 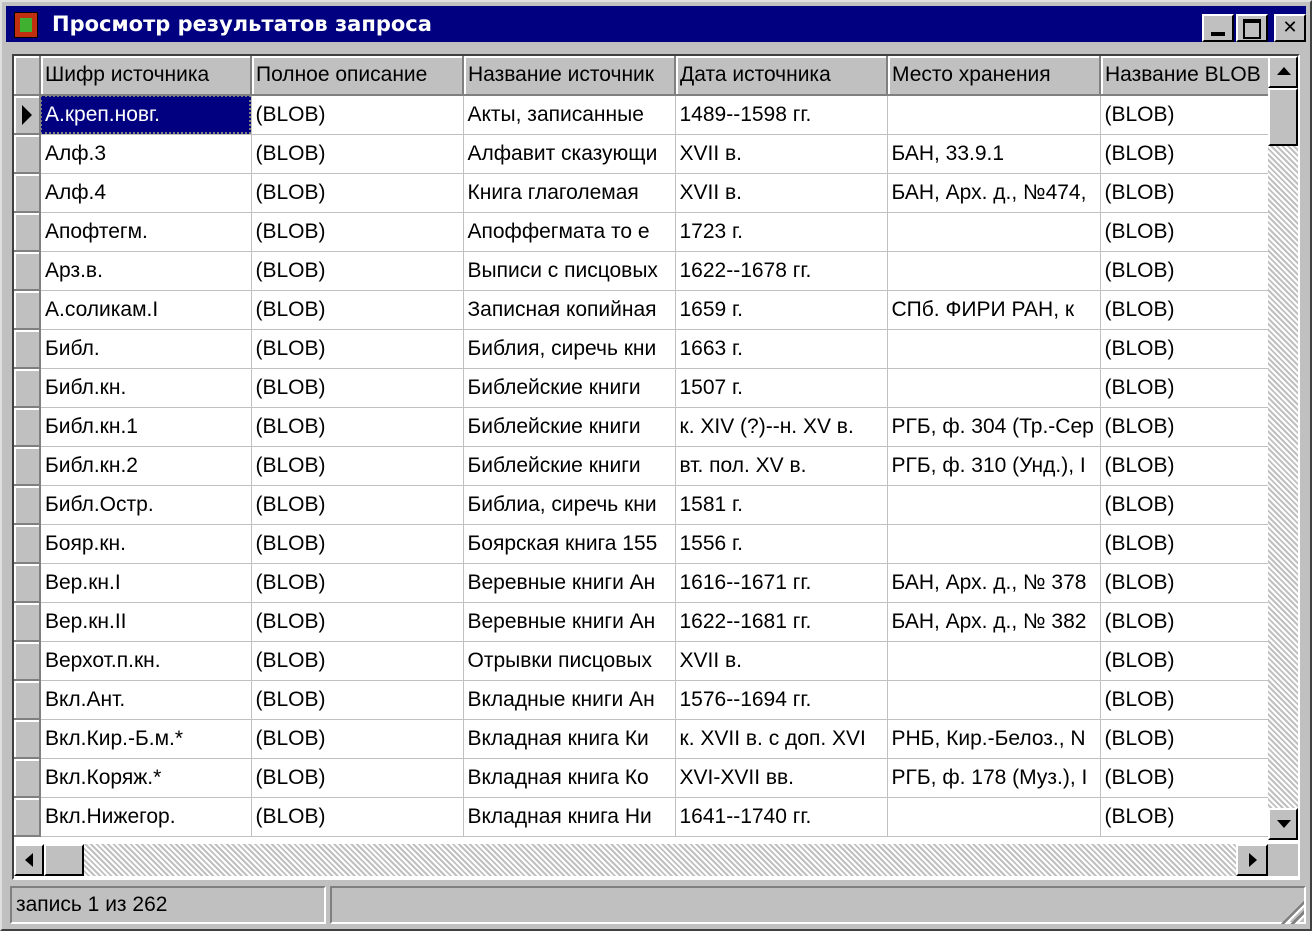 I want to click on table-cell: Веревные книги Ан, so click(x=569, y=583).